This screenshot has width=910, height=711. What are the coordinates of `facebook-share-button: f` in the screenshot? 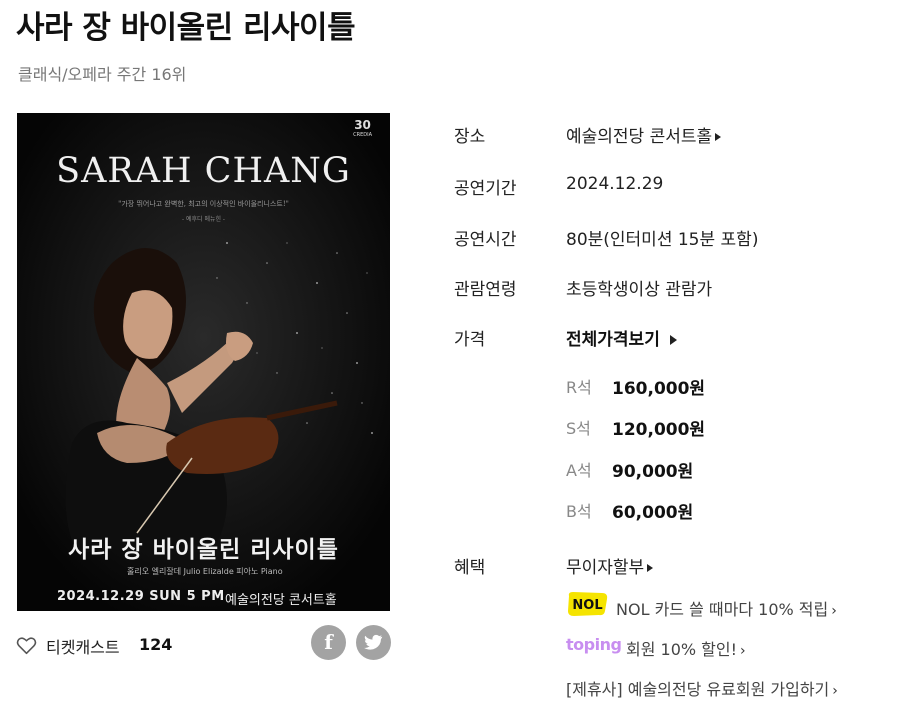 It's located at (328, 642).